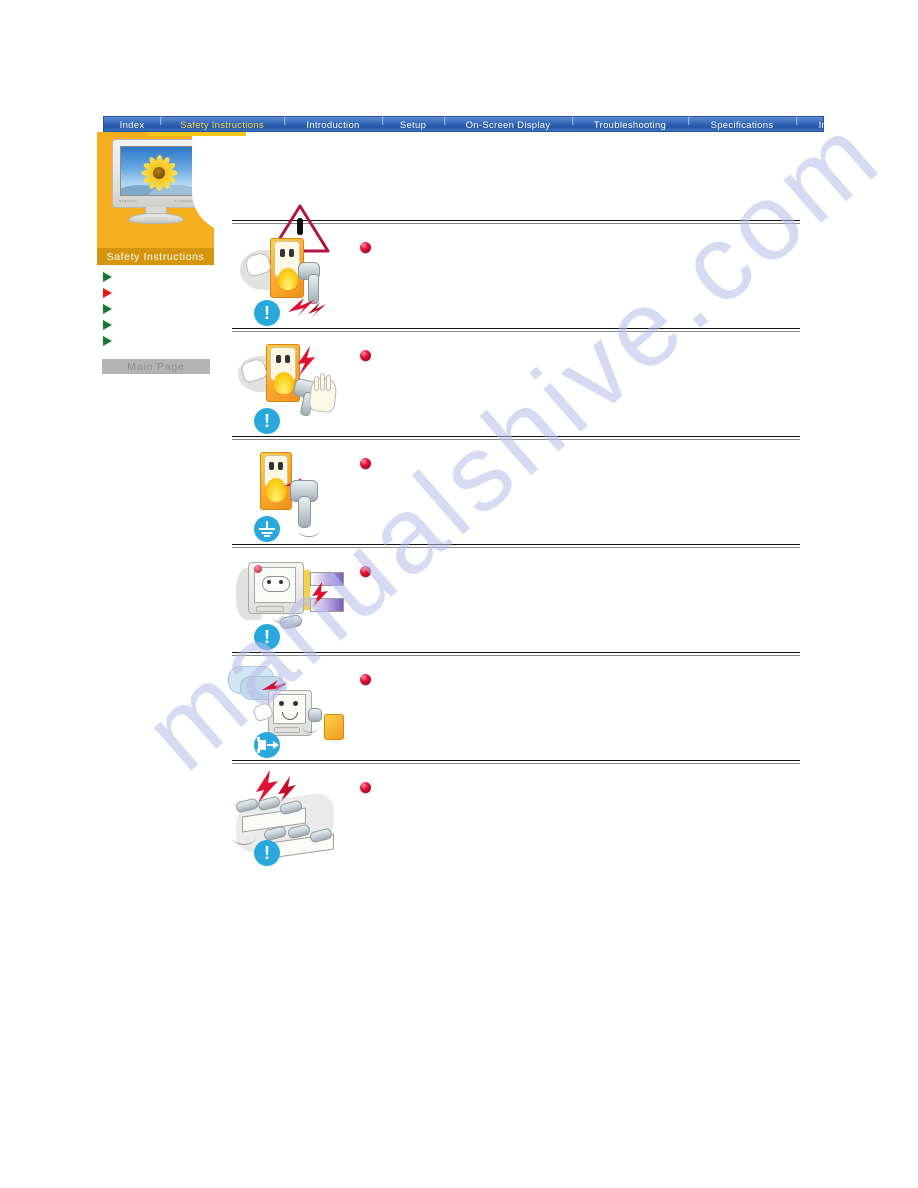 This screenshot has width=918, height=1188. I want to click on illustration-plug-pulled-from-outlet, so click(296, 280).